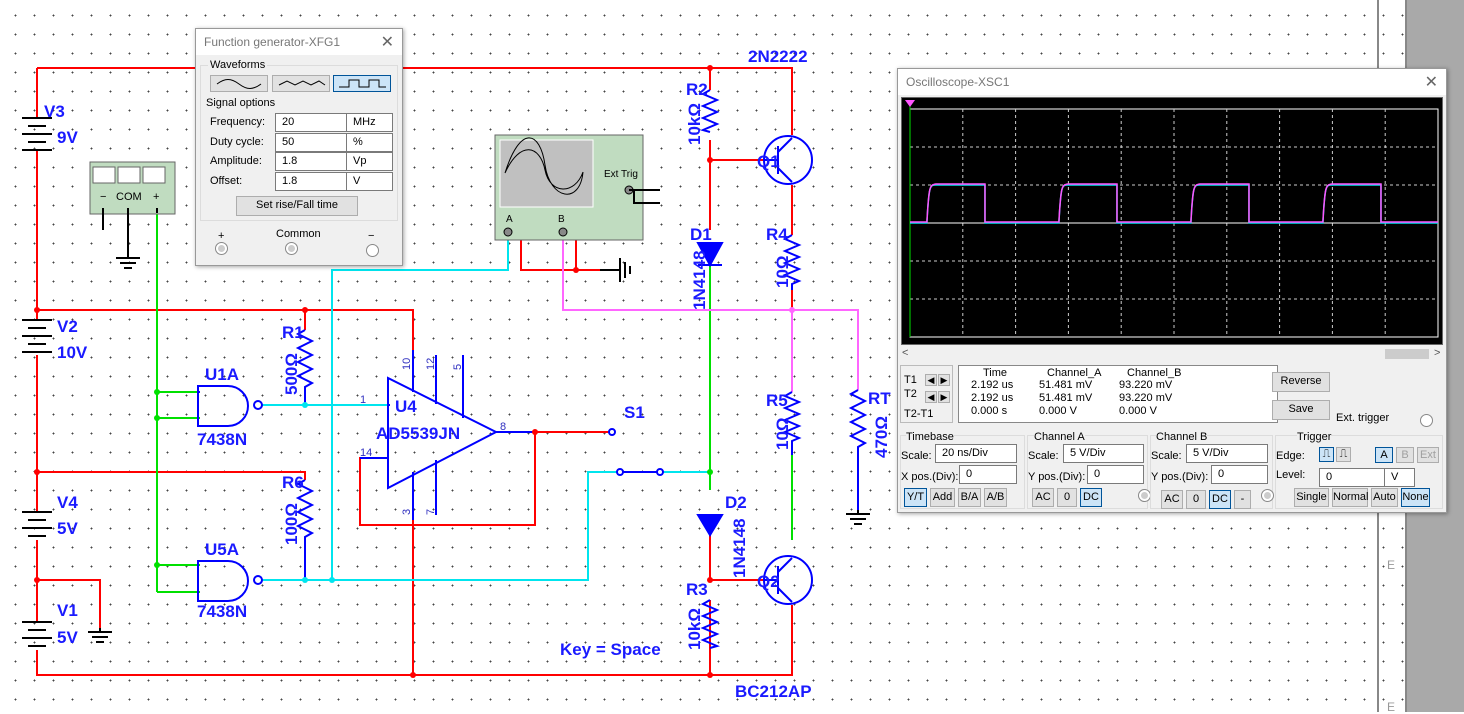  Describe the element at coordinates (944, 380) in the screenshot. I see `cursor-t1-right-button: ▶` at that location.